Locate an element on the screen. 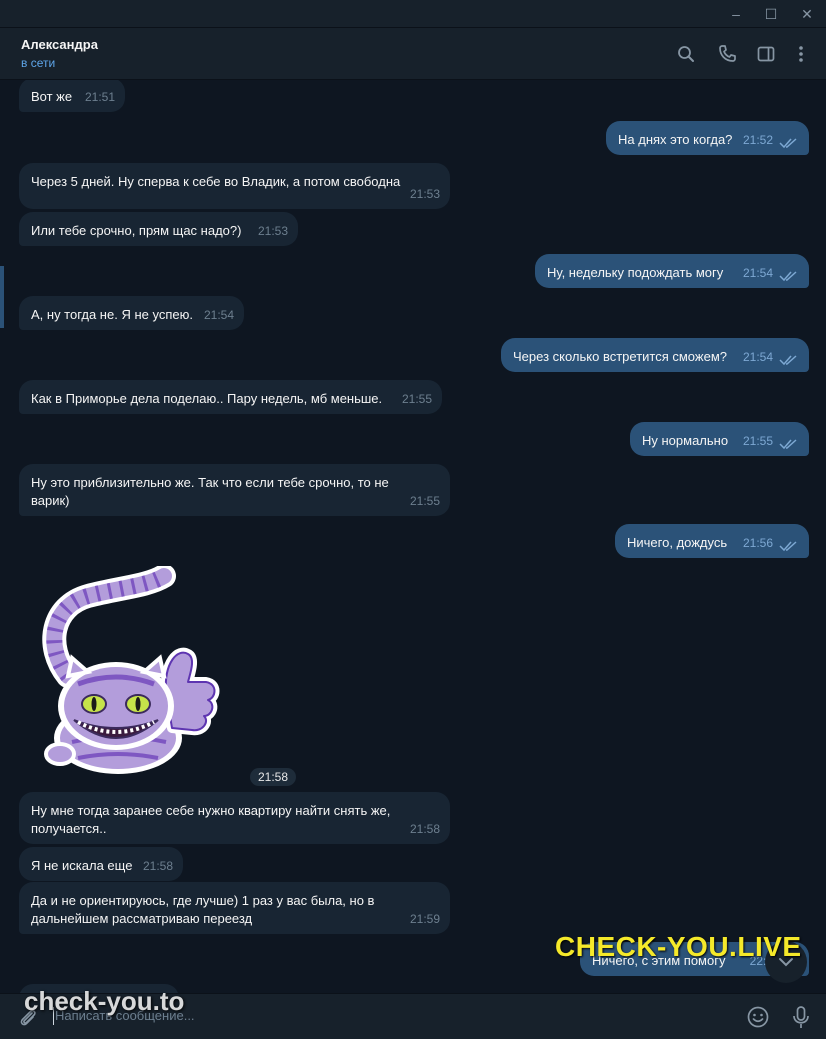  message-text: На днях это когда? is located at coordinates (675, 139).